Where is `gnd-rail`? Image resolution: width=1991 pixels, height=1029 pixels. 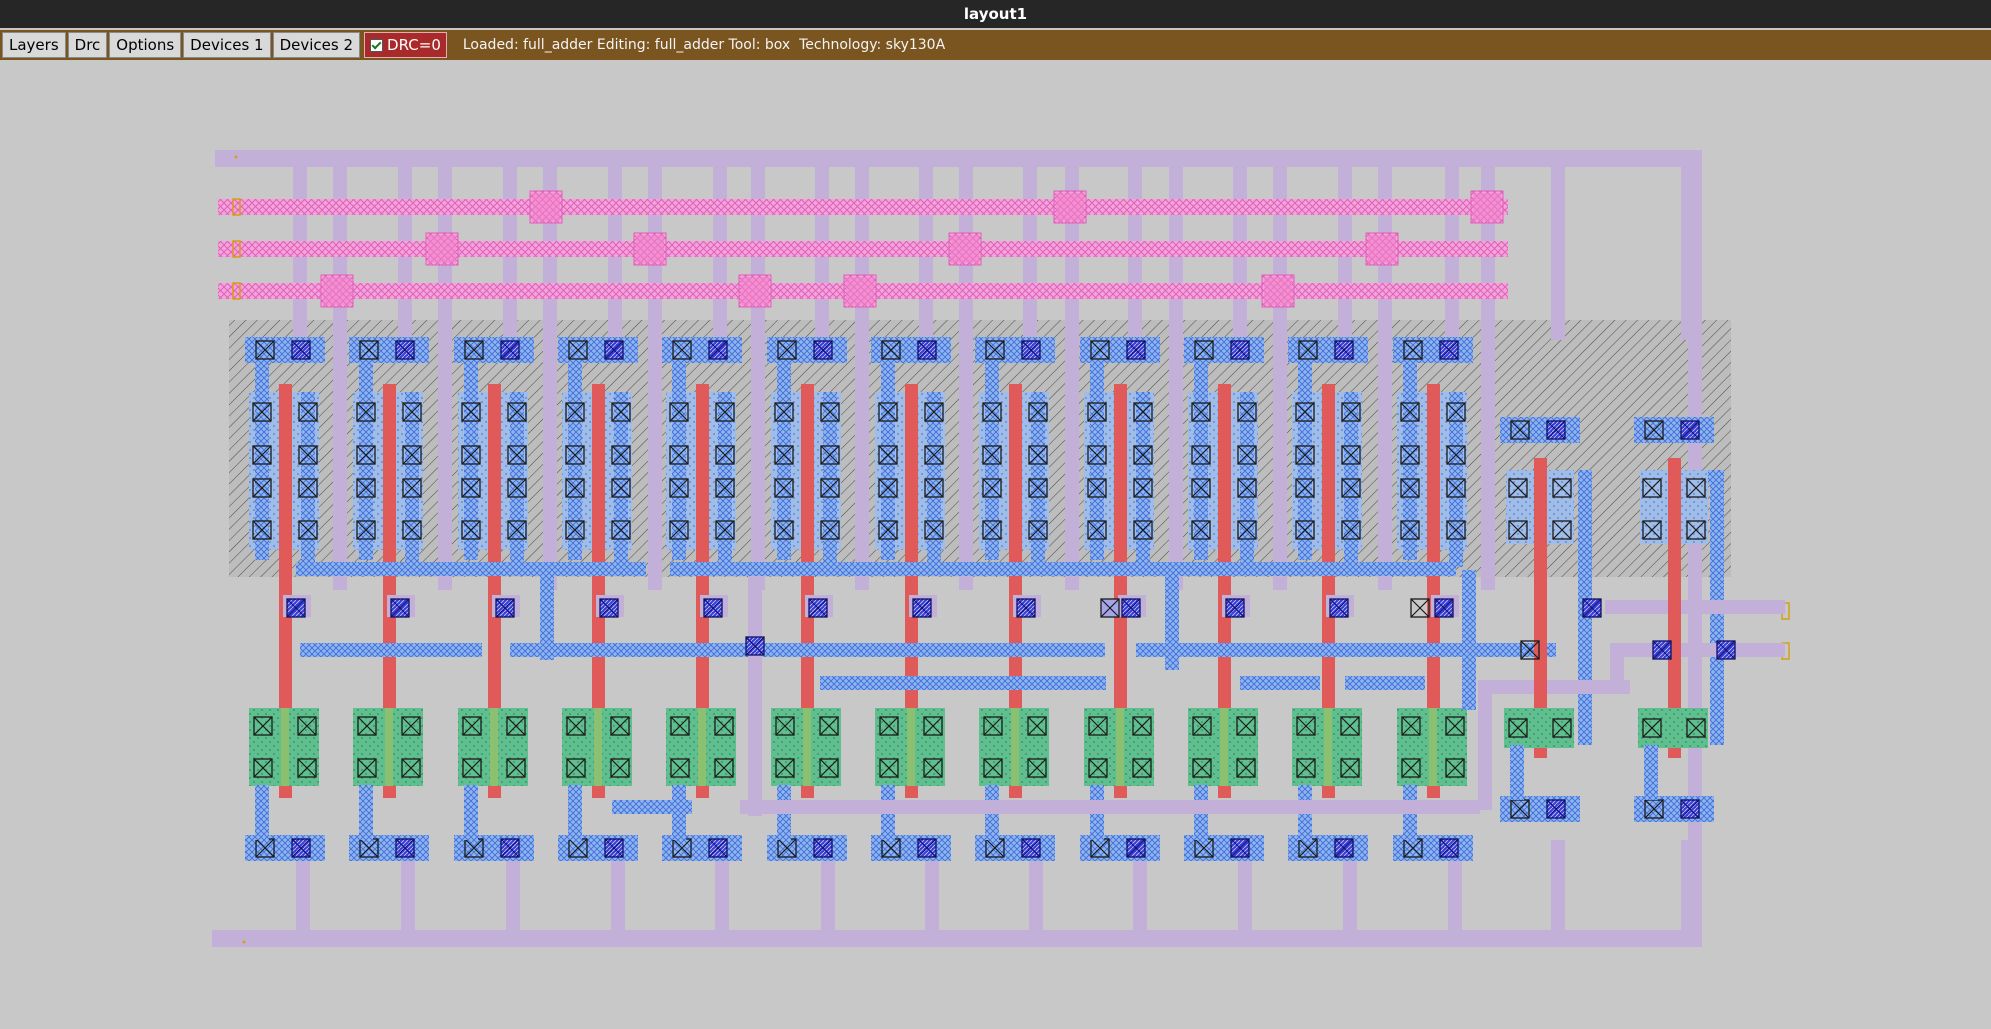 gnd-rail is located at coordinates (957, 938).